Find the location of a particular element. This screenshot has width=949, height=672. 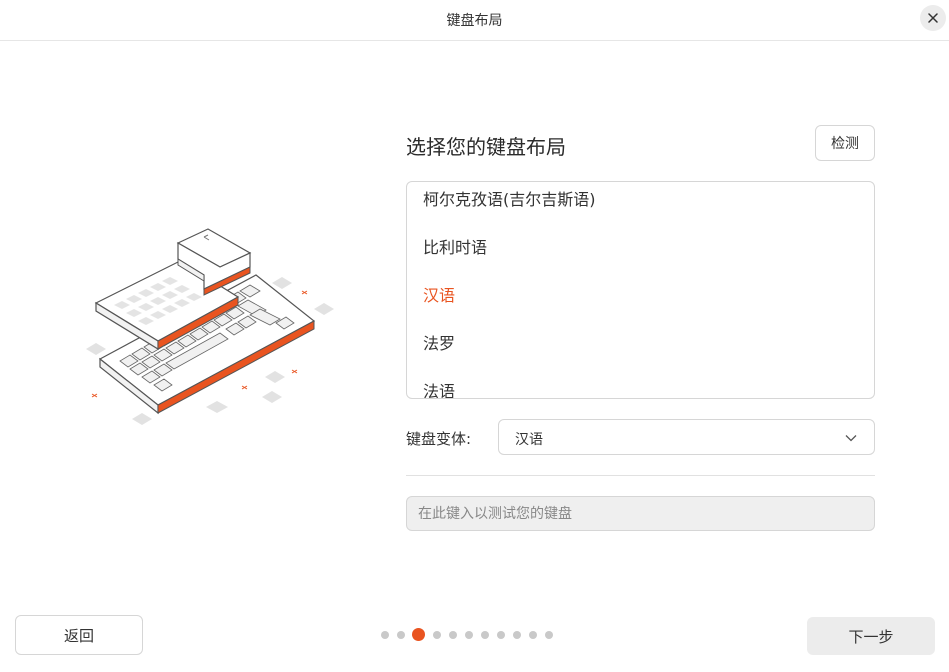

title-bar: 键盘布局 is located at coordinates (474, 20).